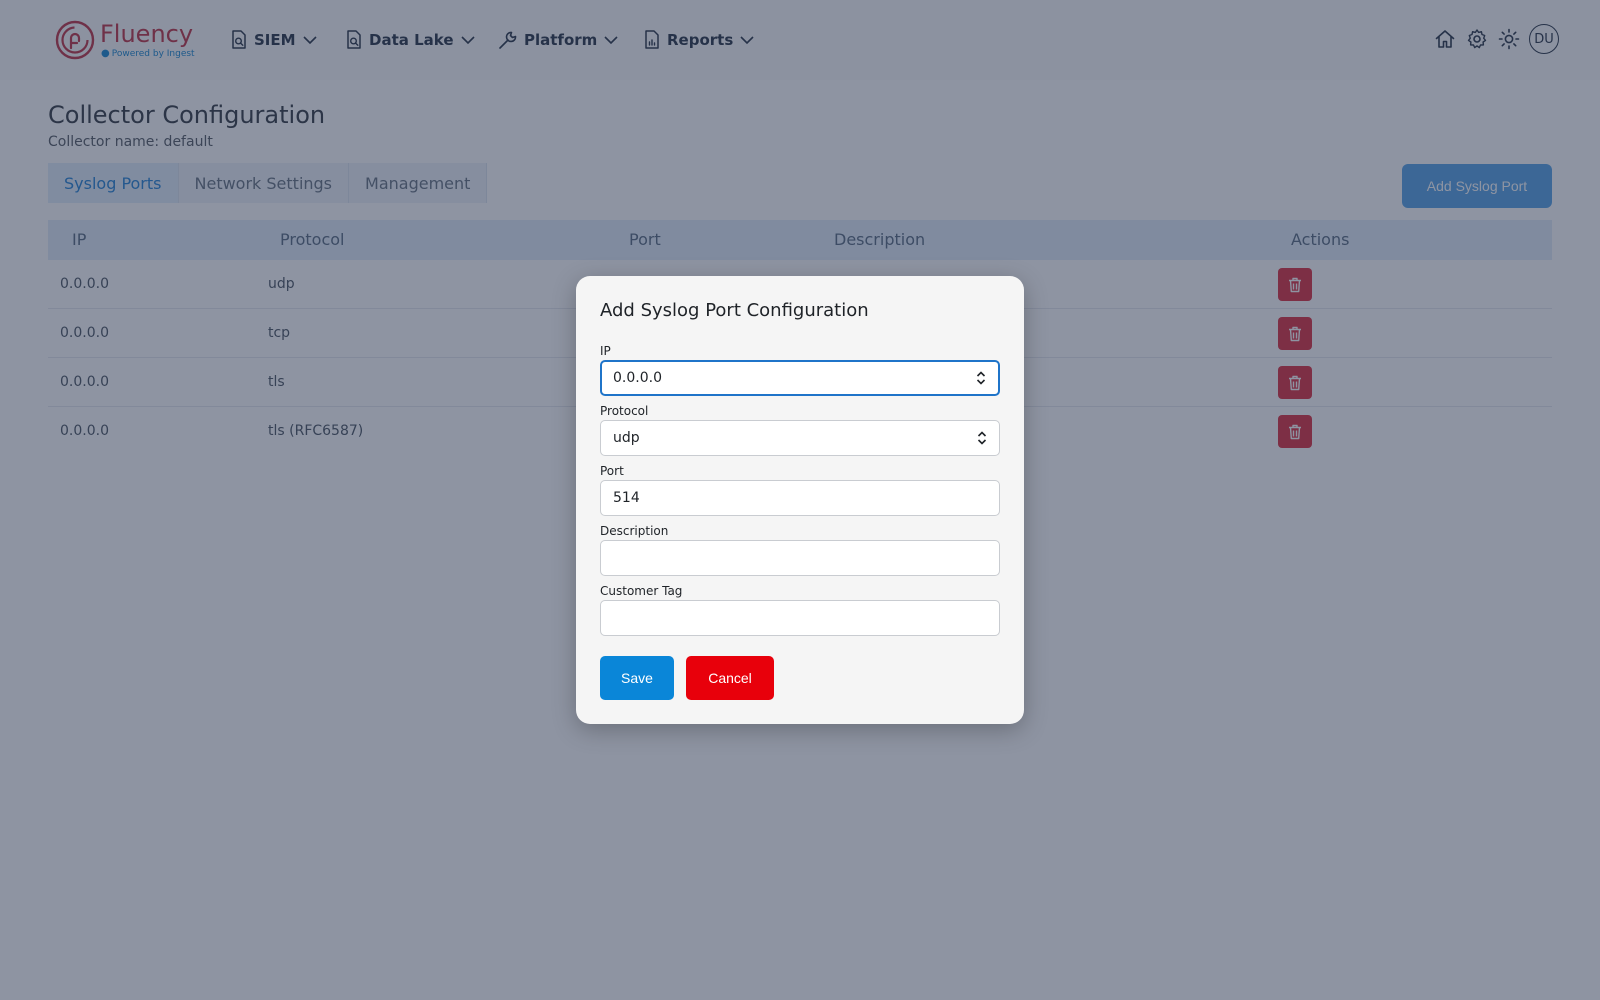  What do you see at coordinates (626, 498) in the screenshot?
I see `port-input-value: 514` at bounding box center [626, 498].